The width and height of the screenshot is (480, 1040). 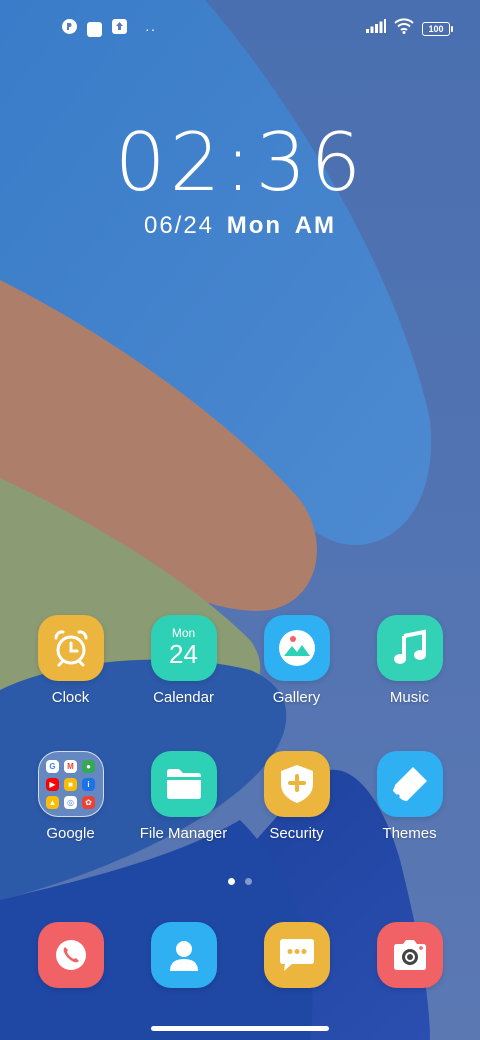 I want to click on info-icon: i, so click(x=88, y=784).